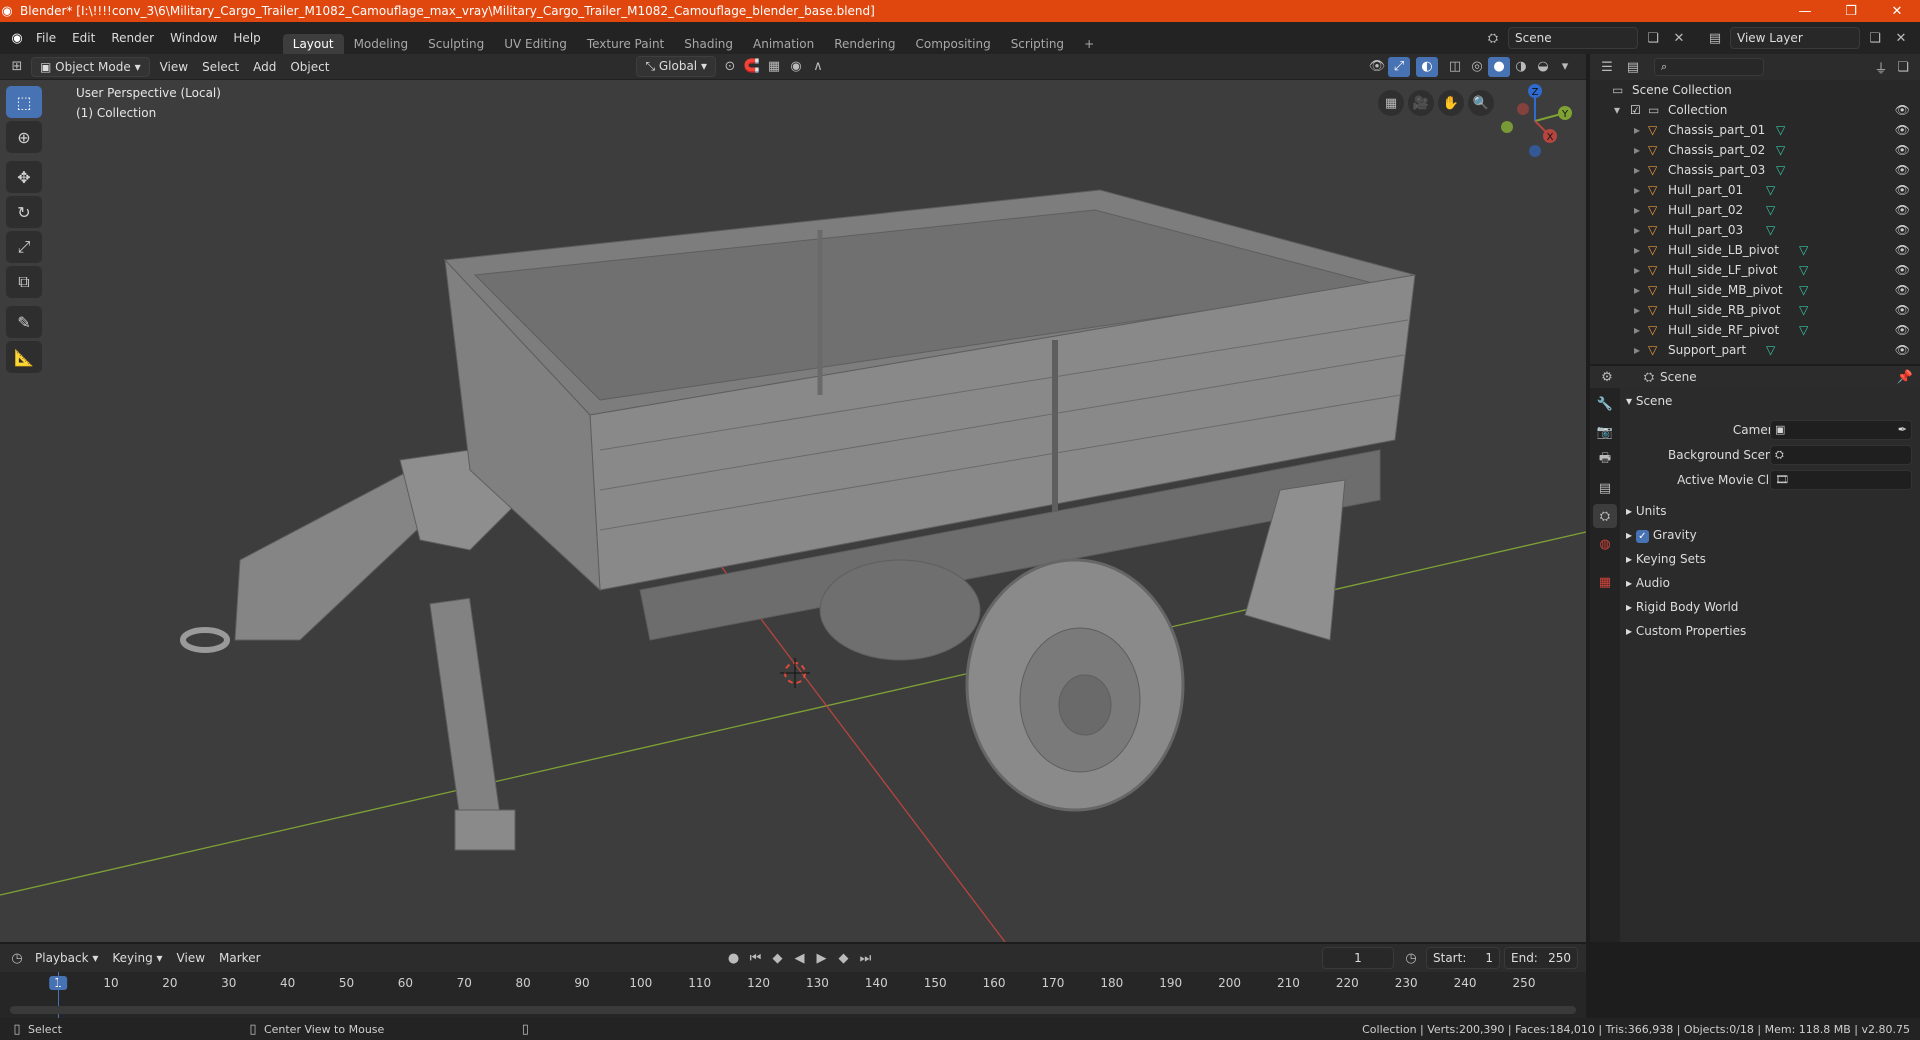  Describe the element at coordinates (1881, 67) in the screenshot. I see `filter-icon: ⏚` at that location.